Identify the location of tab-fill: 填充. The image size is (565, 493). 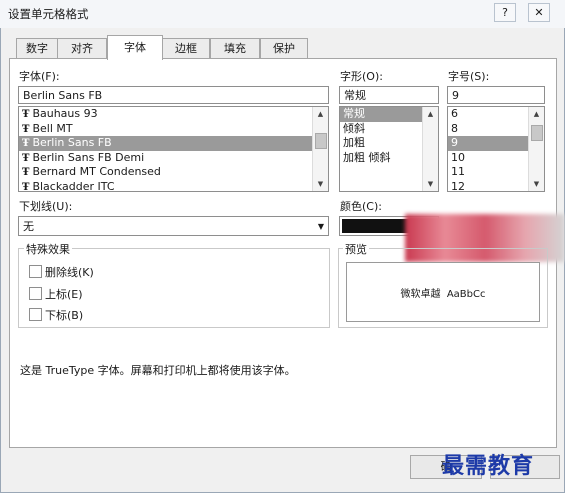
(235, 48).